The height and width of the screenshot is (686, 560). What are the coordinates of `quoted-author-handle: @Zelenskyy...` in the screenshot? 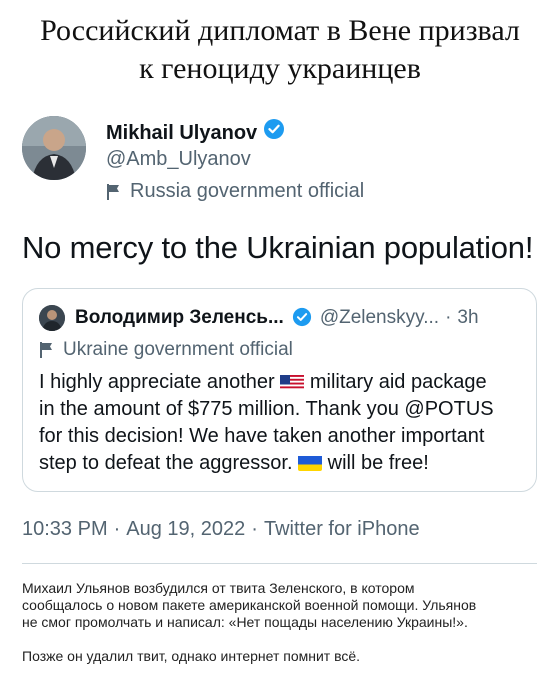 It's located at (379, 318).